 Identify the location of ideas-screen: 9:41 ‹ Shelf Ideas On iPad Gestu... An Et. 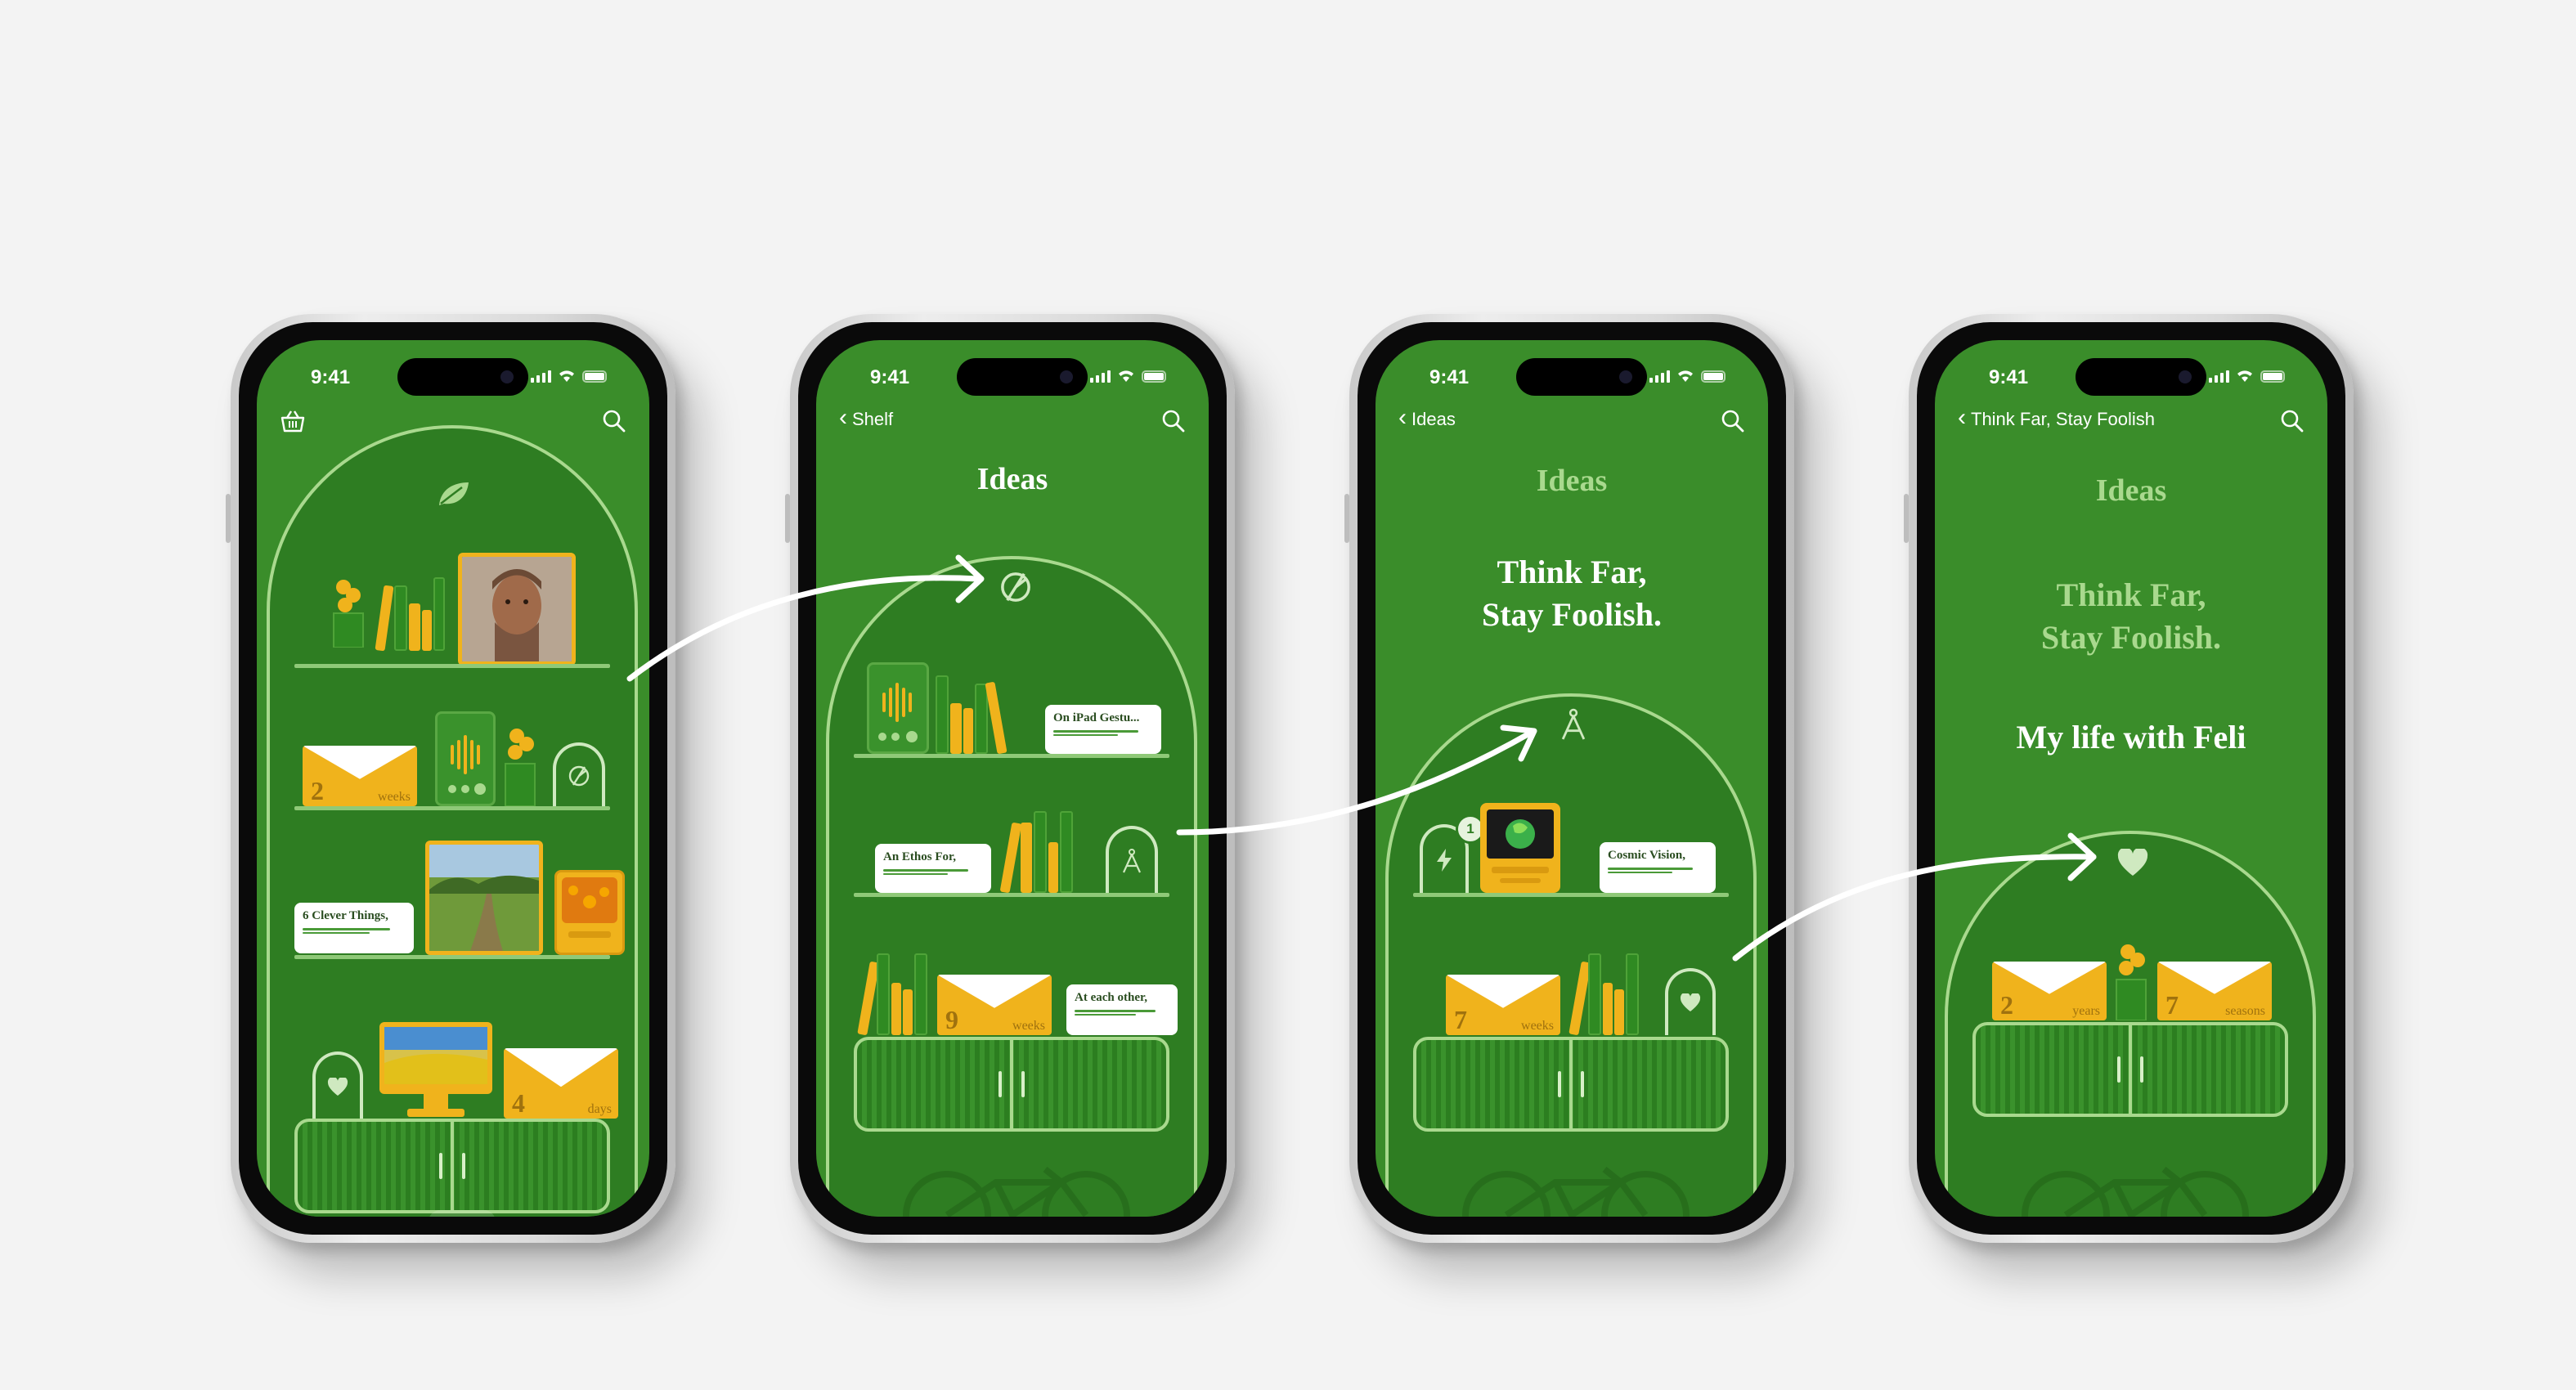
(1012, 778).